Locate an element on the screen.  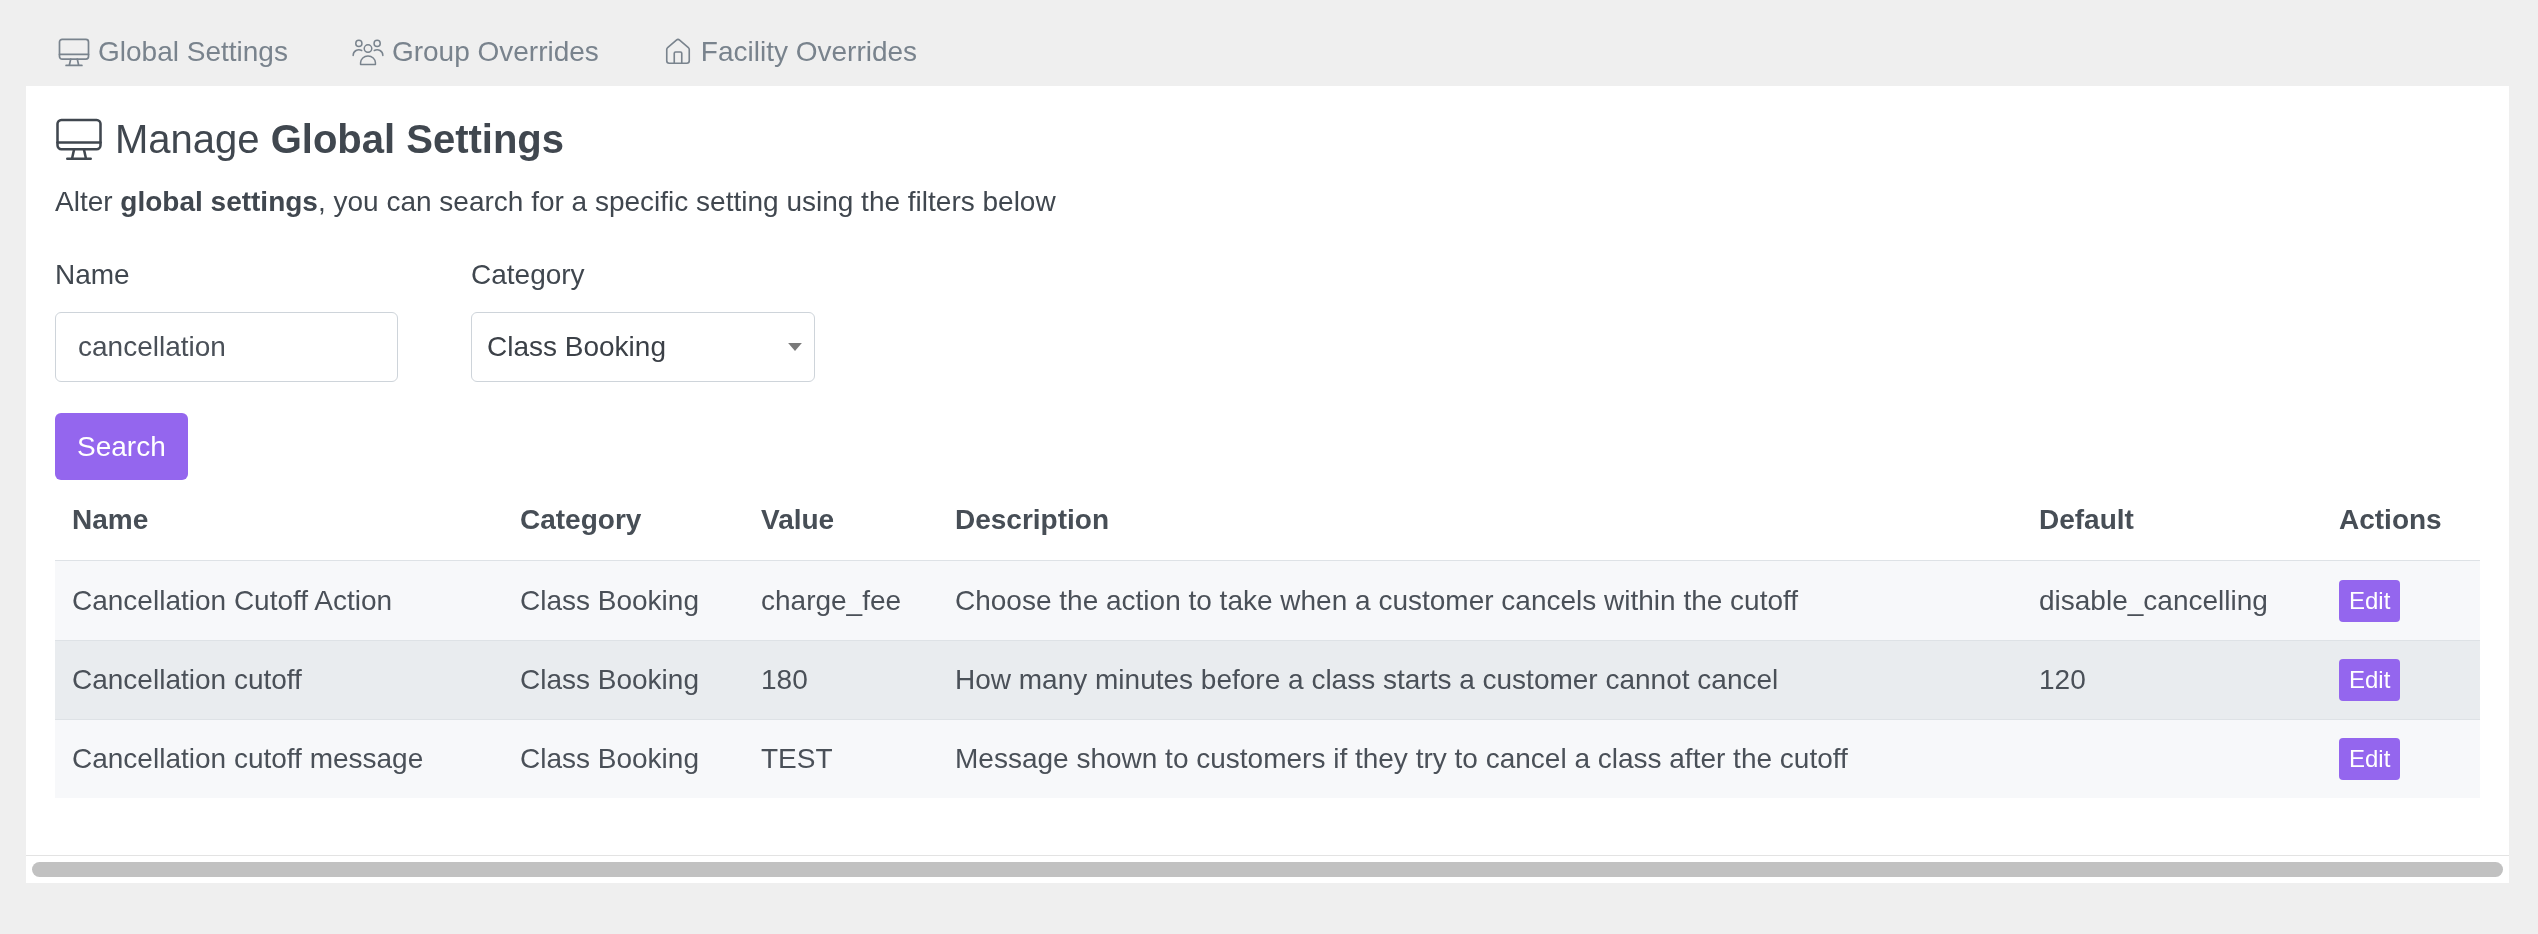
field-label: Category is located at coordinates (528, 275).